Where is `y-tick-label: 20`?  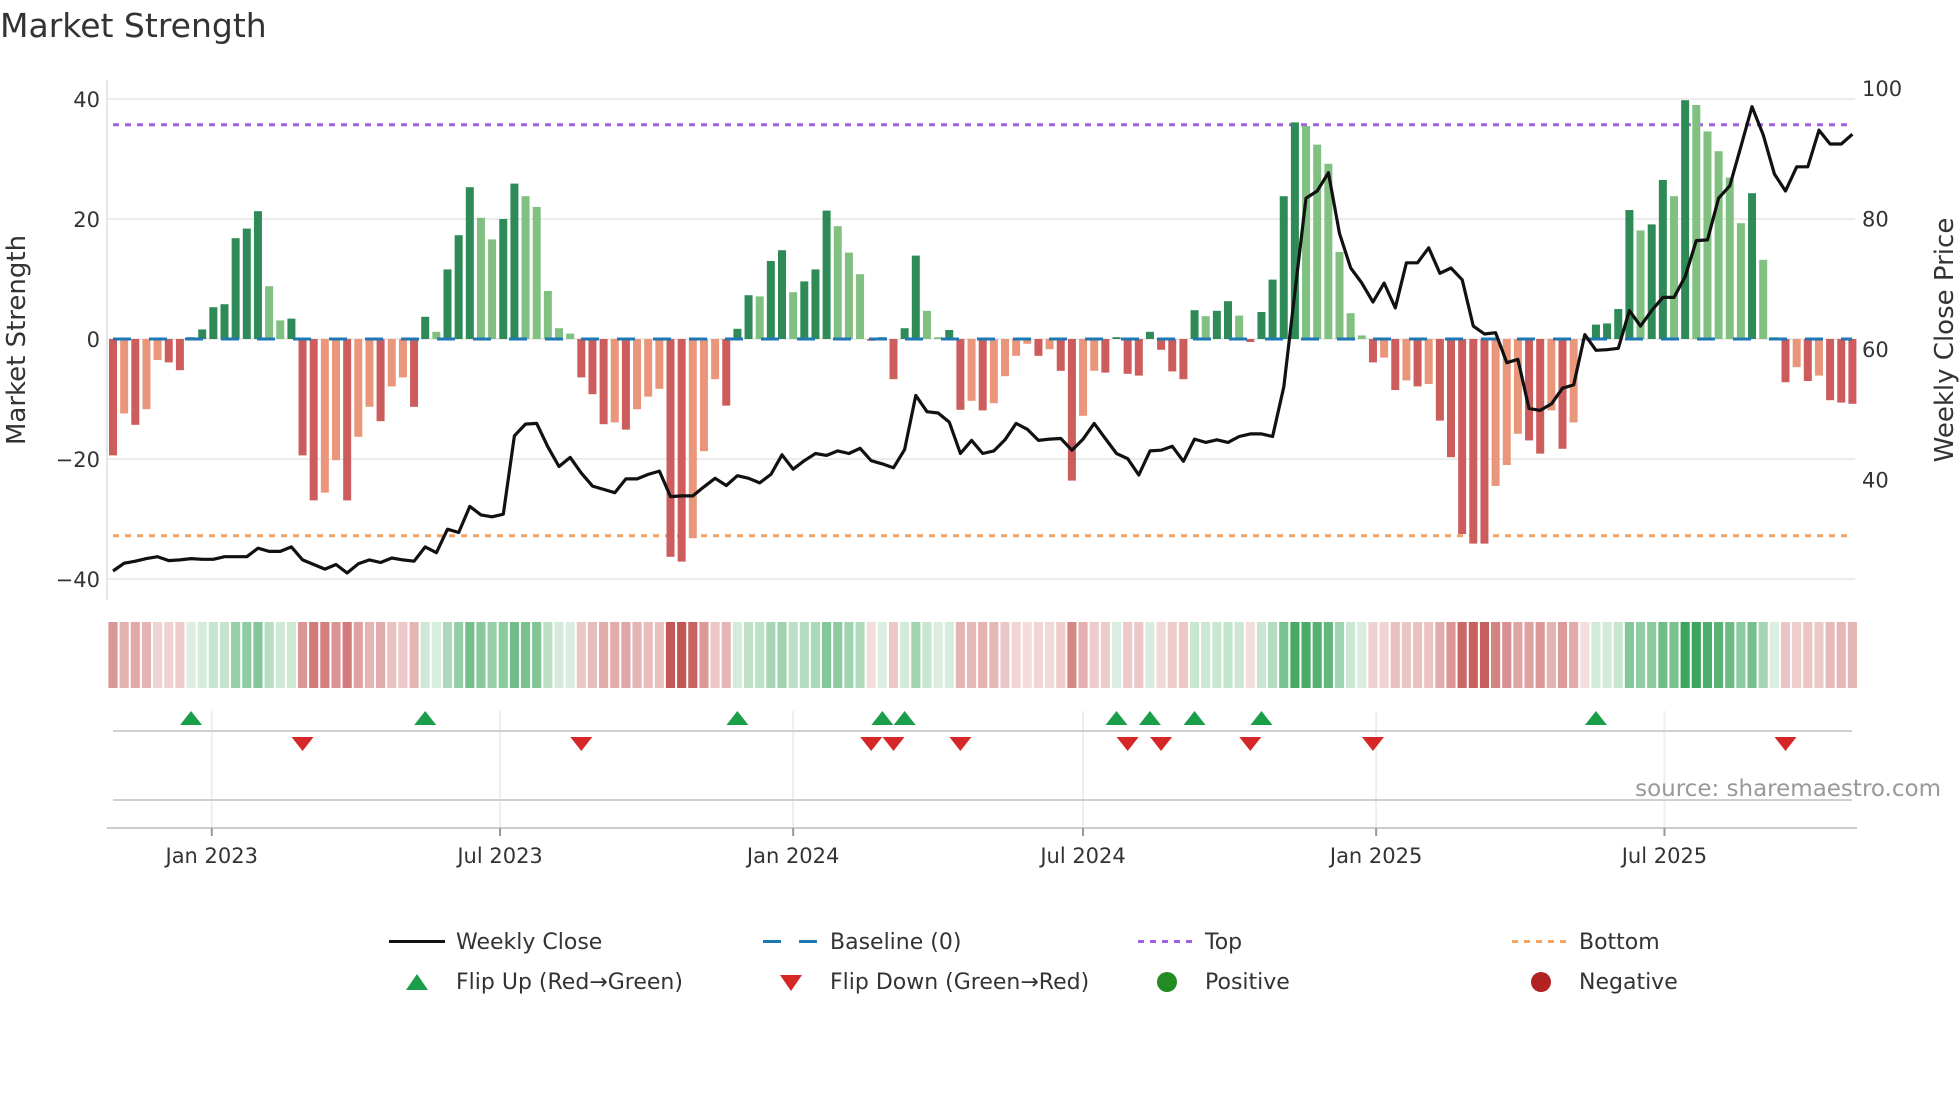 y-tick-label: 20 is located at coordinates (86, 220).